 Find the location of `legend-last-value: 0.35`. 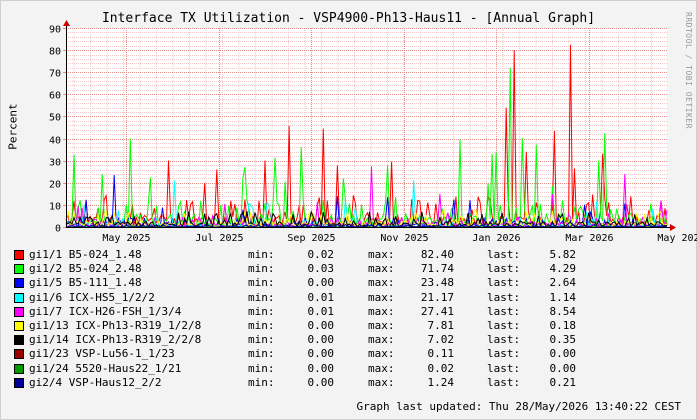

legend-last-value: 0.35 is located at coordinates (563, 340).